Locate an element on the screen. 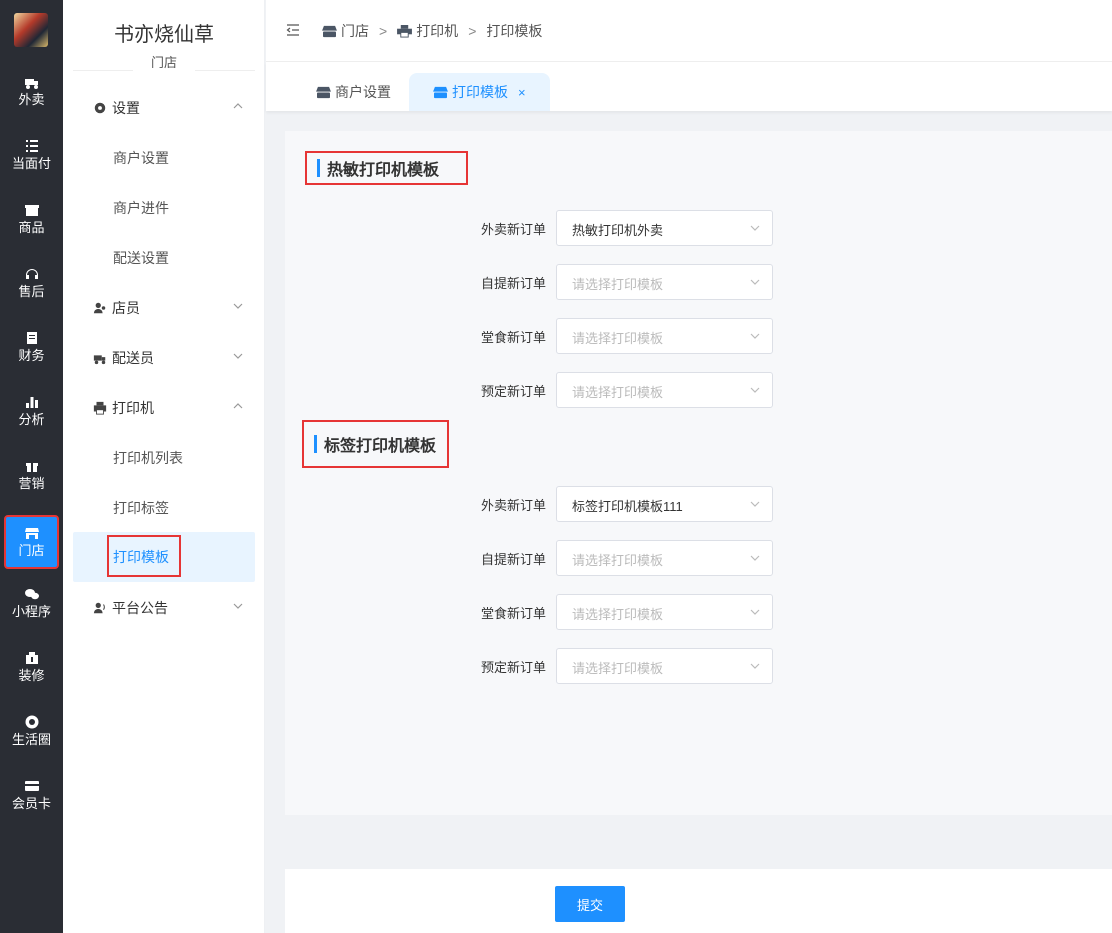 The width and height of the screenshot is (1112, 933). menu-item-print-label: 打印标签 is located at coordinates (141, 508).